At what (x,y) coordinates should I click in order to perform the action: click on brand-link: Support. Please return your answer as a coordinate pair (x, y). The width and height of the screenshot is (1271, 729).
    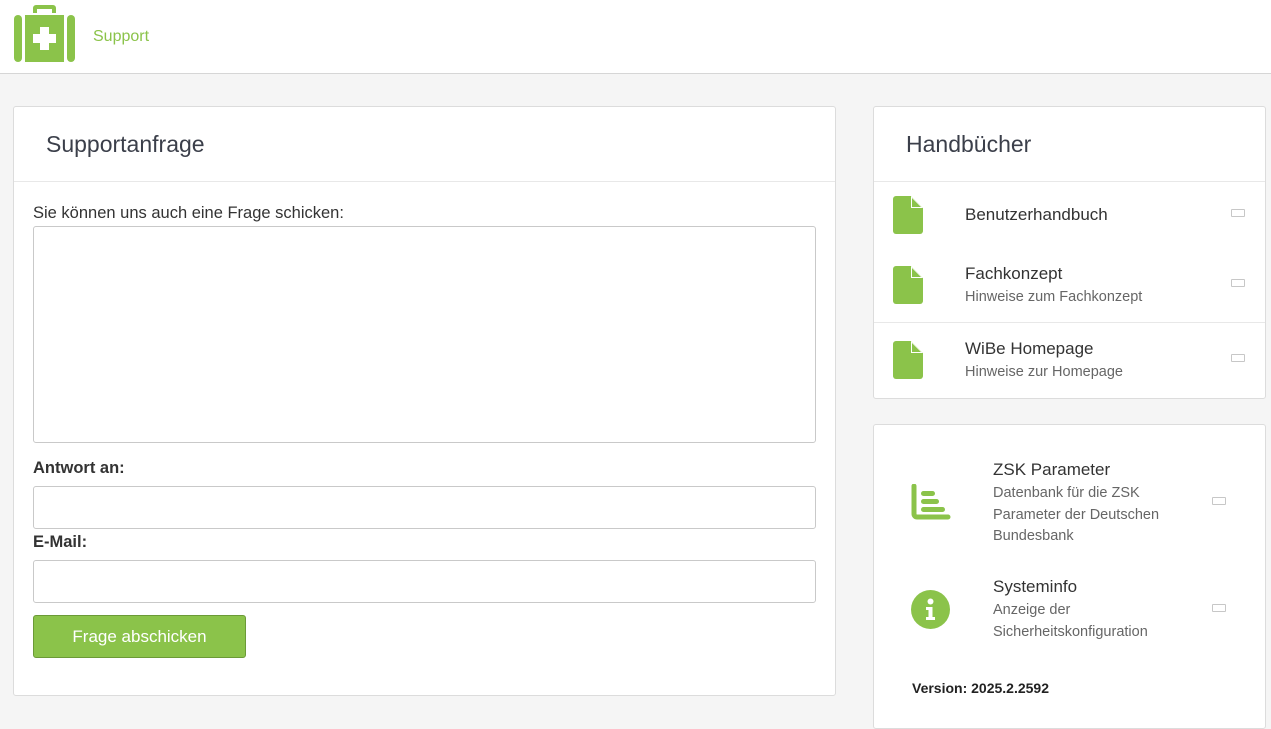
    Looking at the image, I should click on (121, 37).